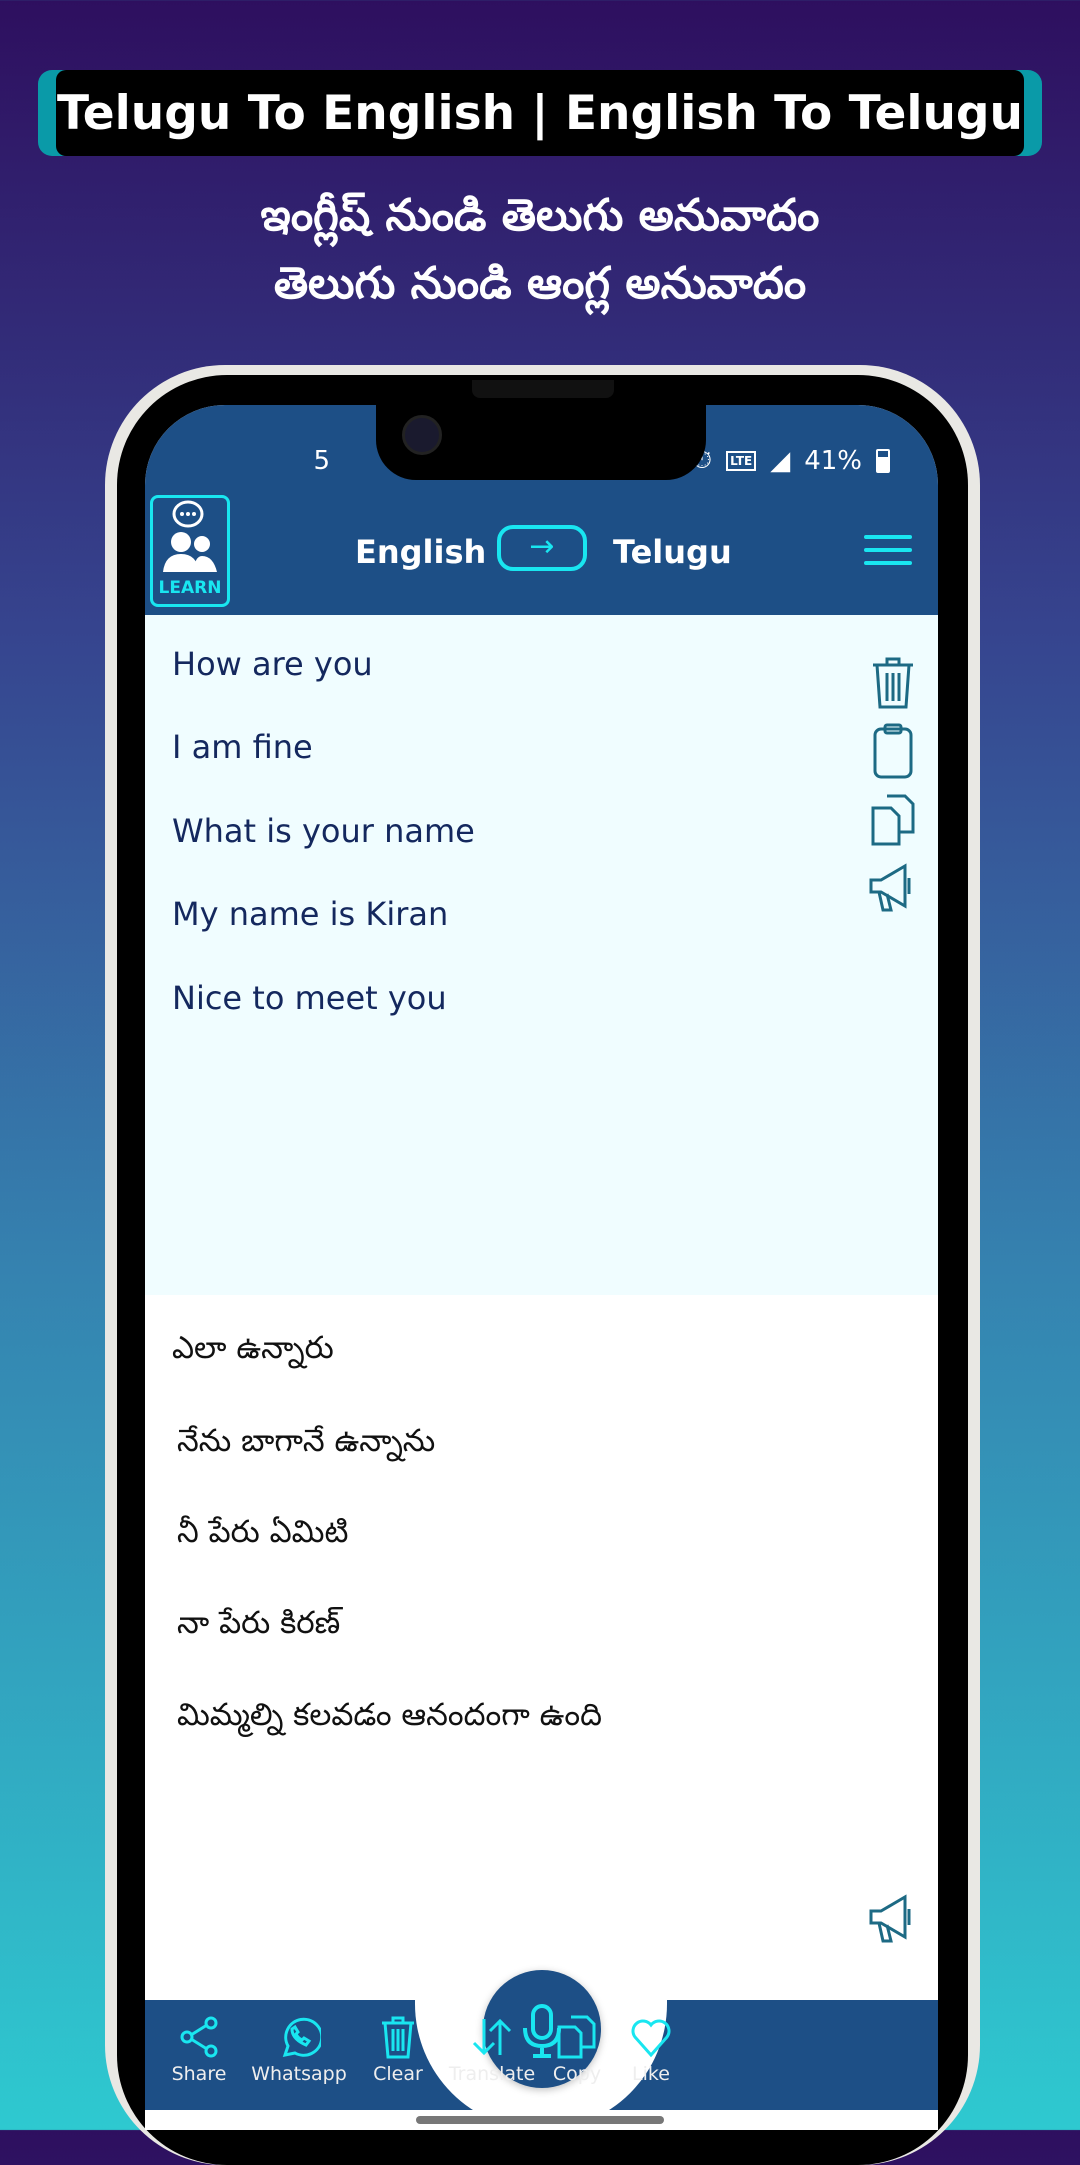 The width and height of the screenshot is (1080, 2165). What do you see at coordinates (253, 1348) in the screenshot?
I see `output-line: ఎలా ఉన్నారు` at bounding box center [253, 1348].